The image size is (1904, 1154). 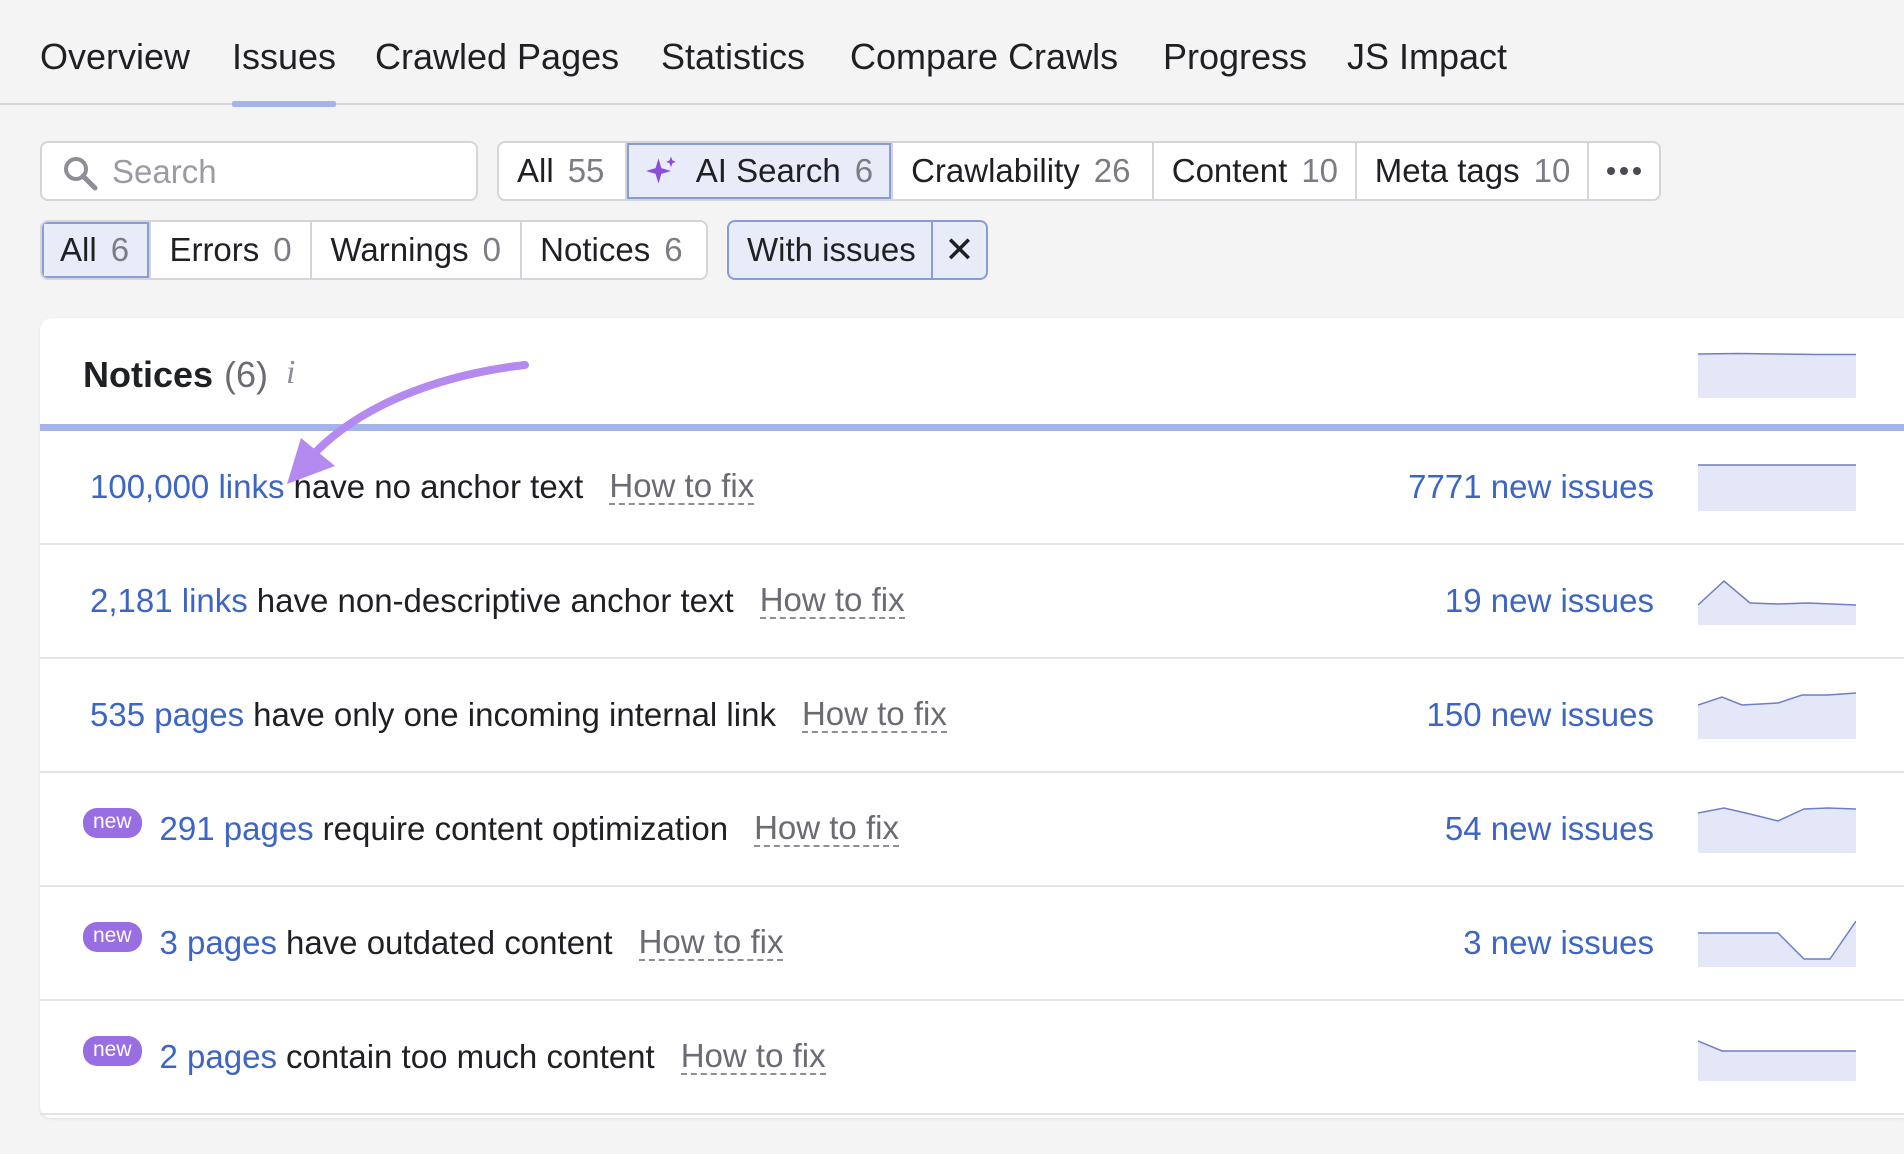 What do you see at coordinates (661, 170) in the screenshot?
I see `sparkle-icon` at bounding box center [661, 170].